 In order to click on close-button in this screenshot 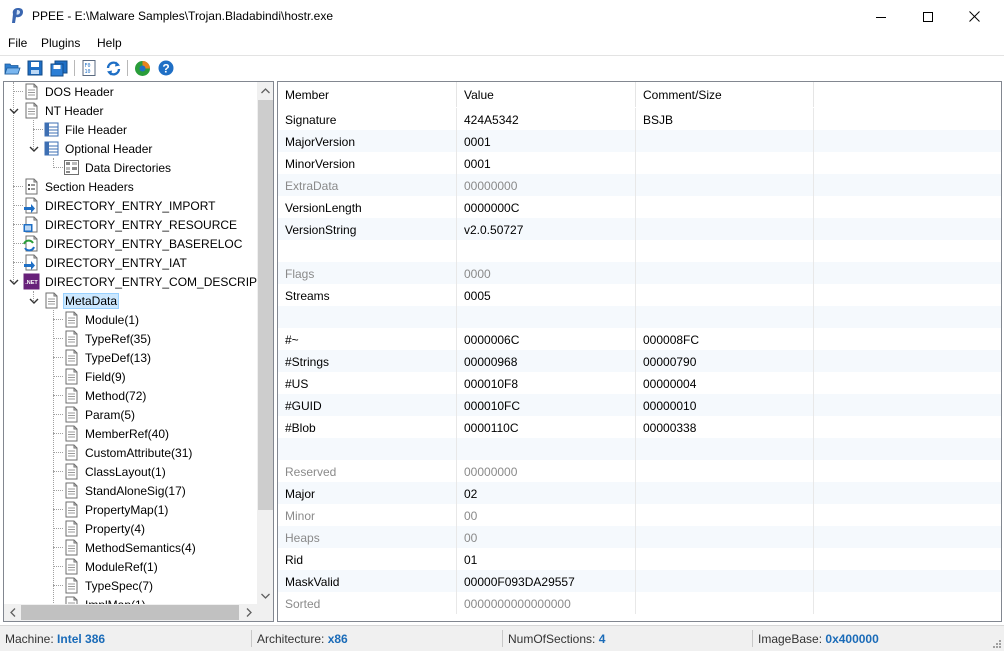, I will do `click(974, 16)`.